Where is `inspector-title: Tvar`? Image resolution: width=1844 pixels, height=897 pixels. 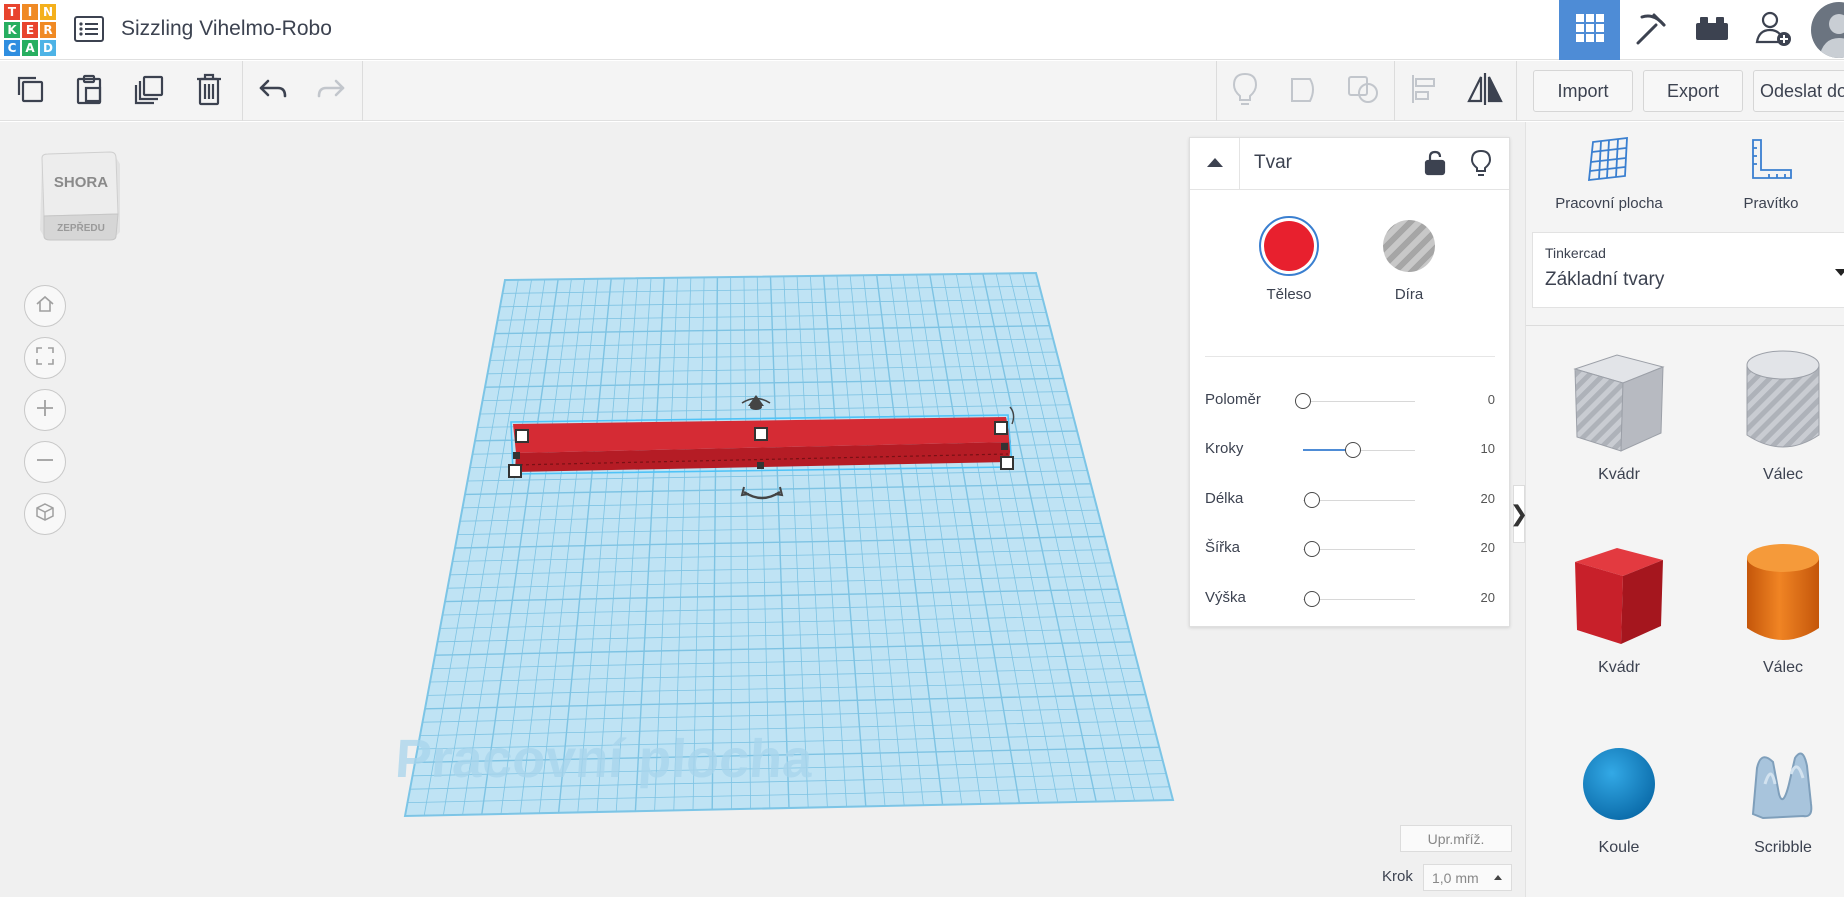 inspector-title: Tvar is located at coordinates (1273, 162).